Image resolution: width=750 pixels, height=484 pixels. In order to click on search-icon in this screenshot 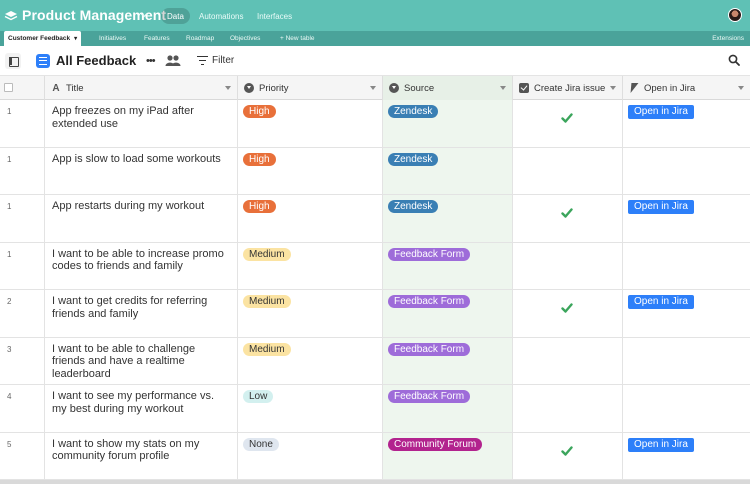, I will do `click(734, 60)`.